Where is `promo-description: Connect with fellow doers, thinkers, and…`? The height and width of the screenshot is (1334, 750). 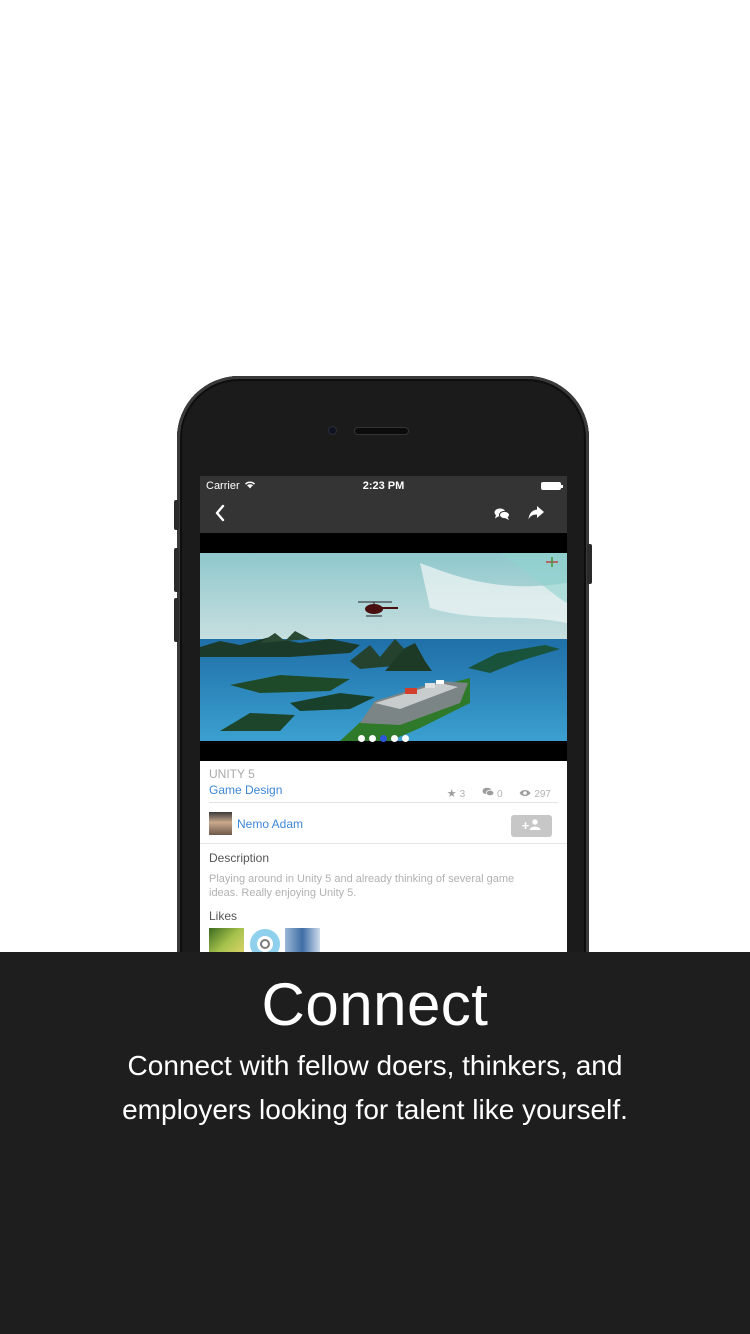
promo-description: Connect with fellow doers, thinkers, and… is located at coordinates (375, 1087).